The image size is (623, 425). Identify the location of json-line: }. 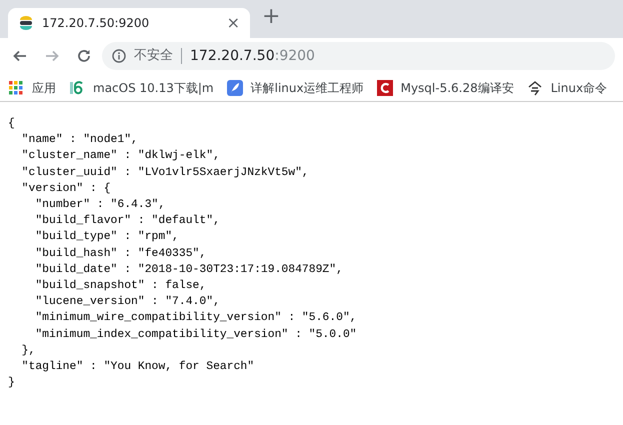
(12, 384).